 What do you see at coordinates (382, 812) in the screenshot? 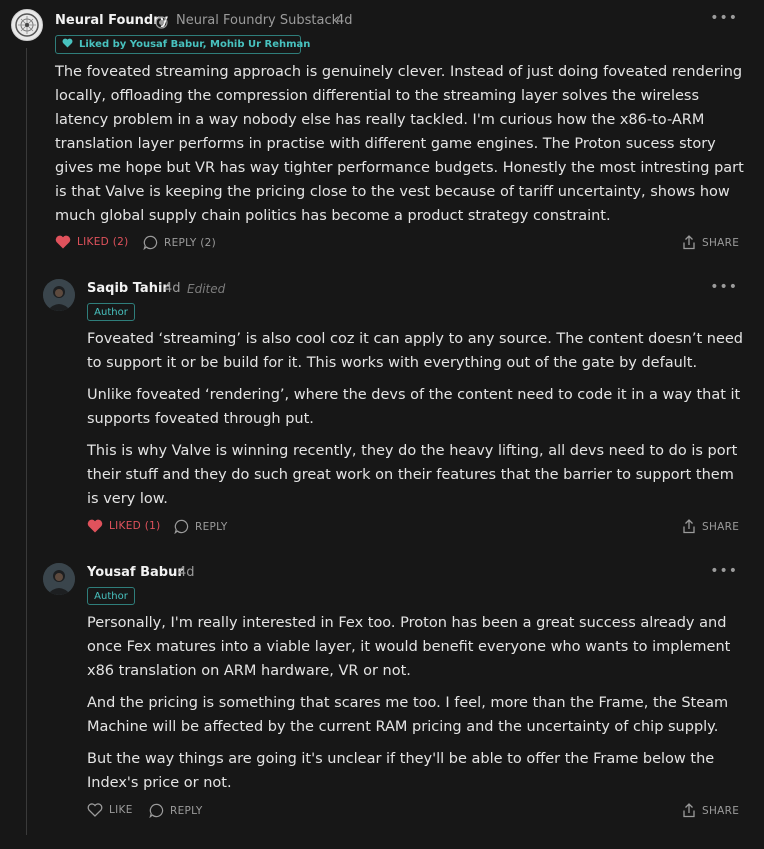
I see `comment-actions: LIKE REPLY SHARE` at bounding box center [382, 812].